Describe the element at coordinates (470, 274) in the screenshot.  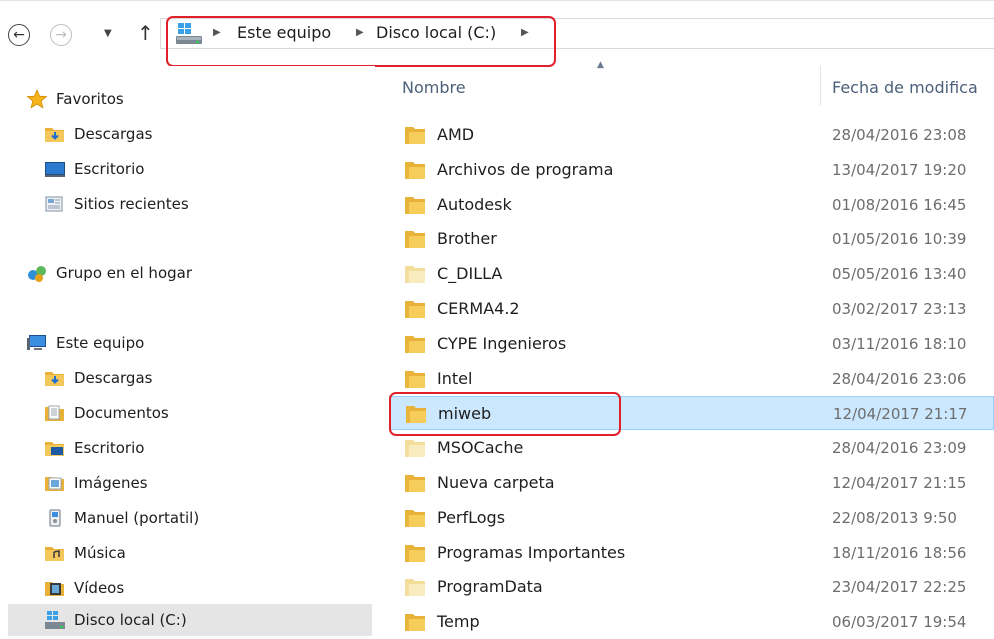
I see `file-name: C_DILLA` at that location.